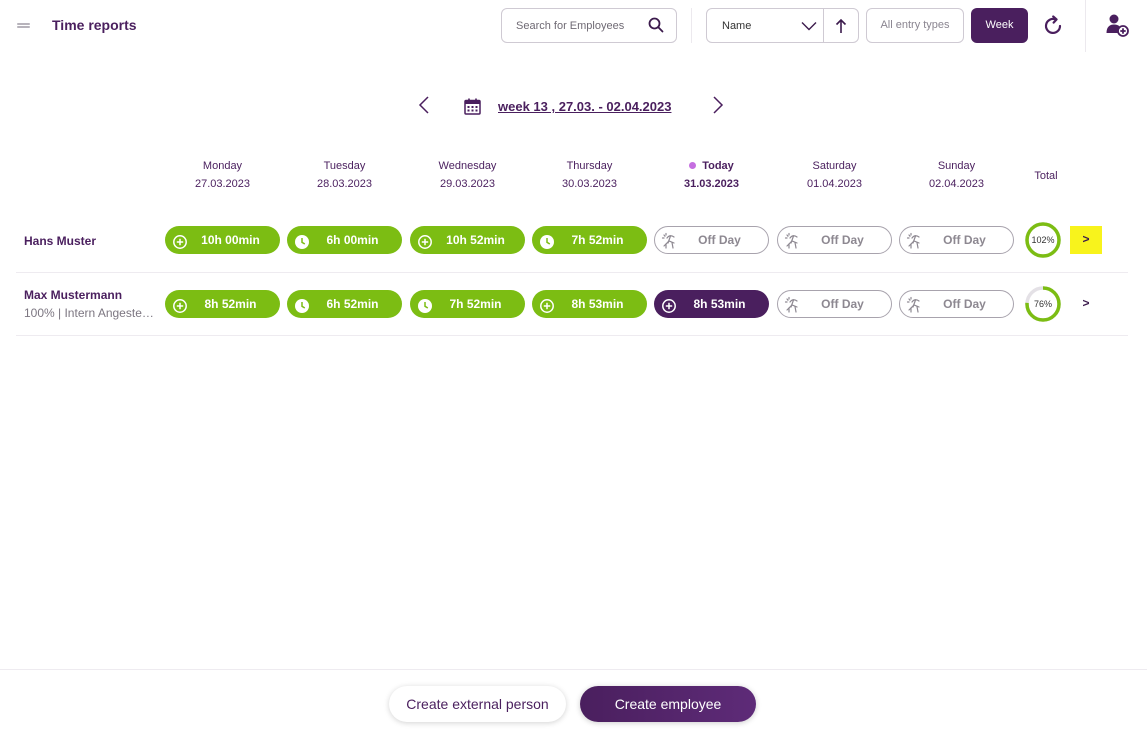 The image size is (1147, 729). I want to click on day-name: Wednesday, so click(467, 166).